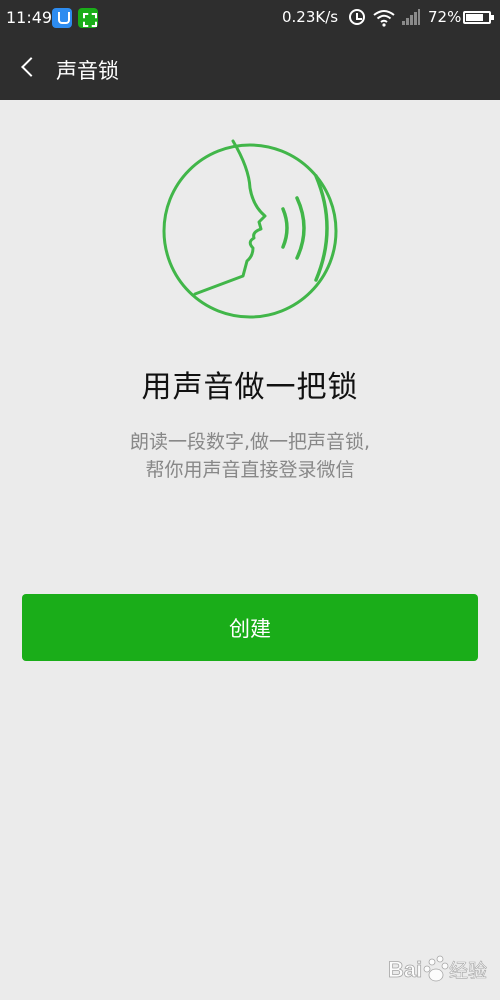 This screenshot has width=500, height=1000. I want to click on app-notification-icon, so click(62, 18).